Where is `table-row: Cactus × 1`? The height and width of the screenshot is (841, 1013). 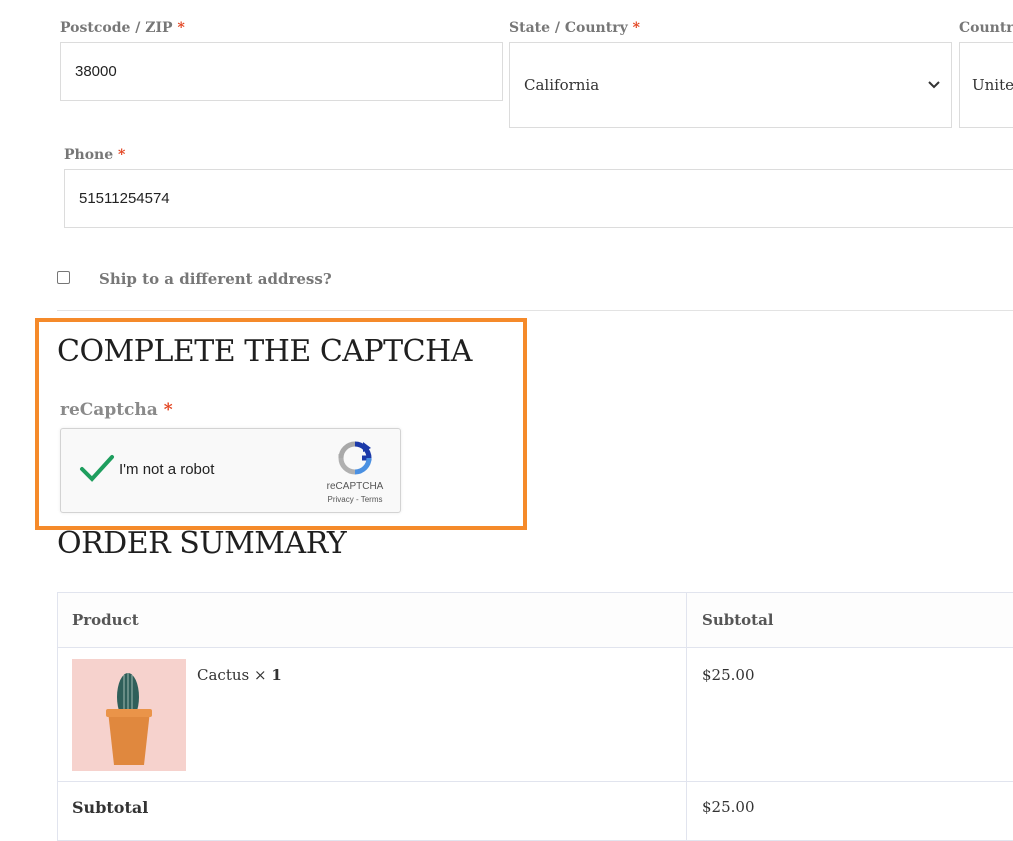 table-row: Cactus × 1 is located at coordinates (372, 714).